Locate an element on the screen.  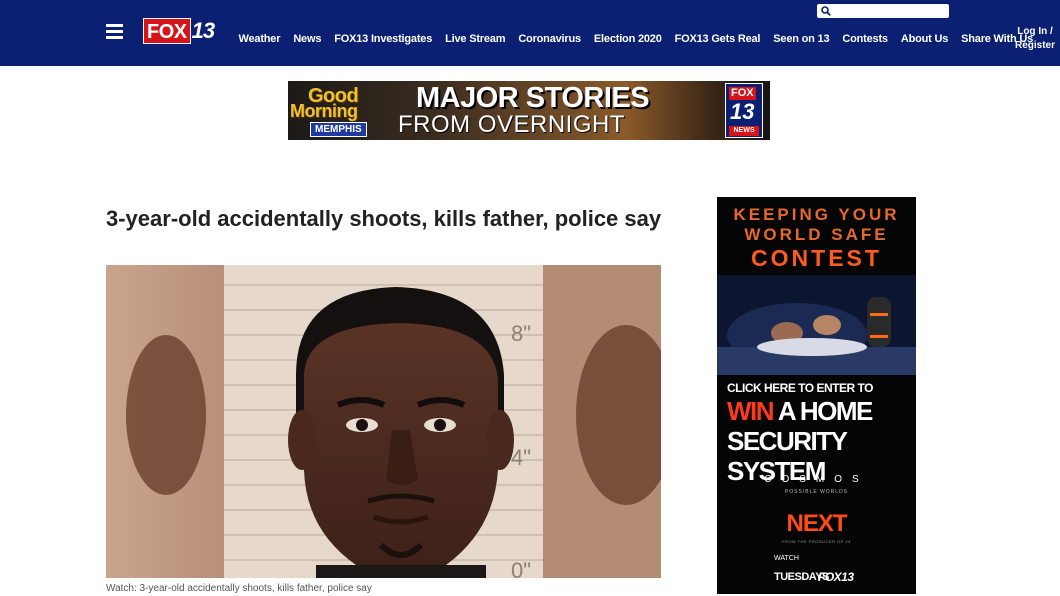
nav-coronavirus: Coronavirus is located at coordinates (550, 39).